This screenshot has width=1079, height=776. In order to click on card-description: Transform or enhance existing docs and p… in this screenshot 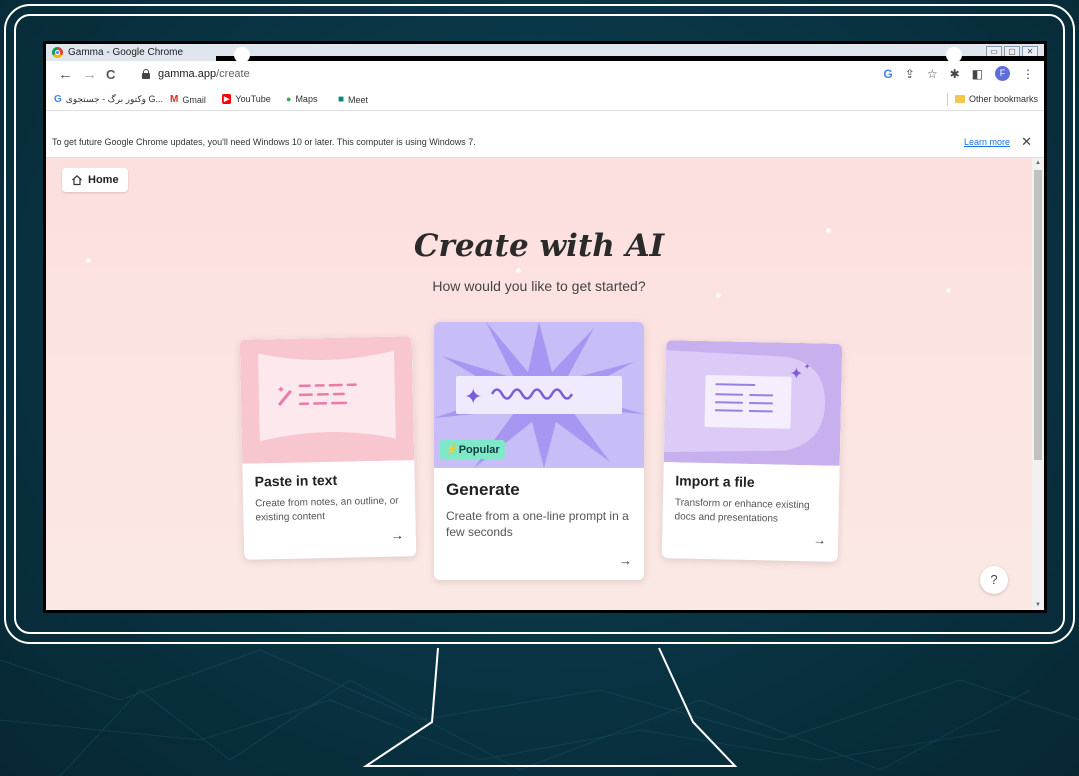, I will do `click(742, 511)`.